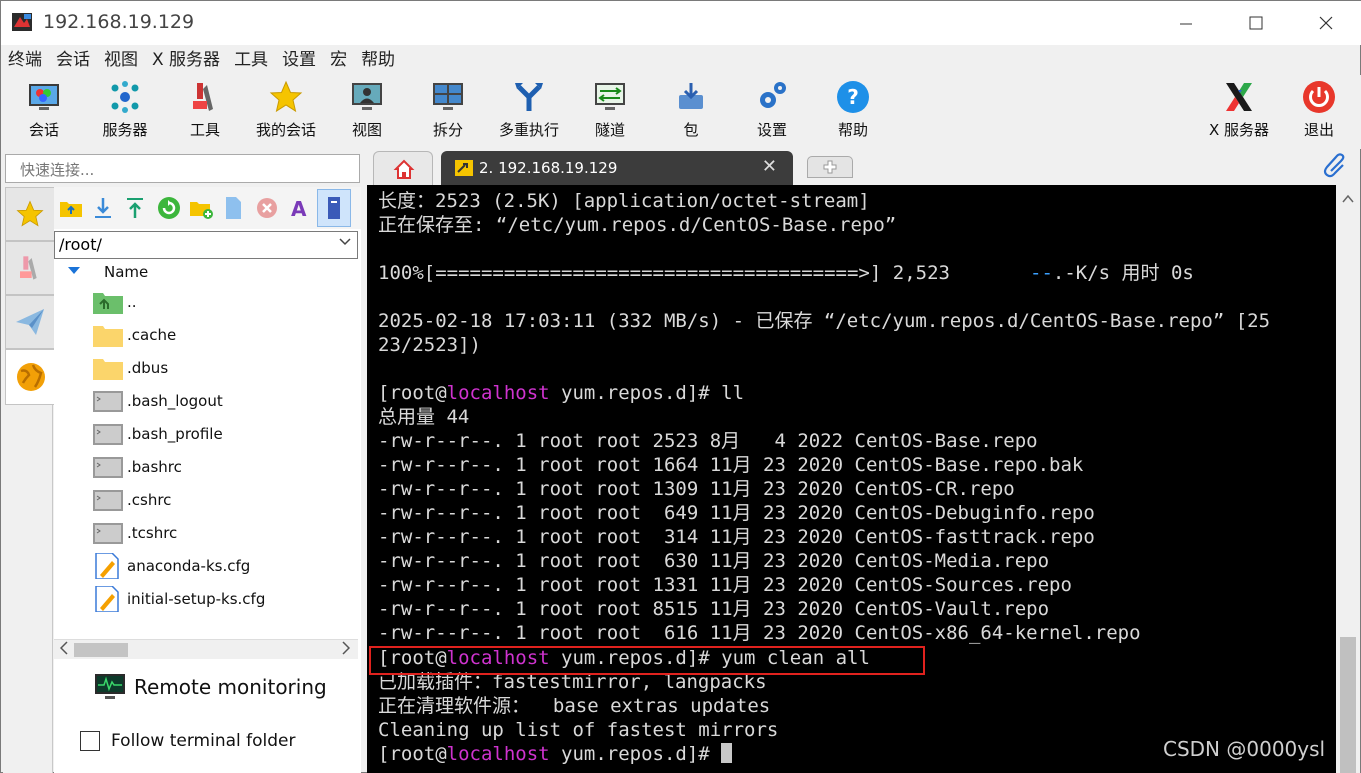  What do you see at coordinates (74, 271) in the screenshot?
I see `sort-arrow-icon` at bounding box center [74, 271].